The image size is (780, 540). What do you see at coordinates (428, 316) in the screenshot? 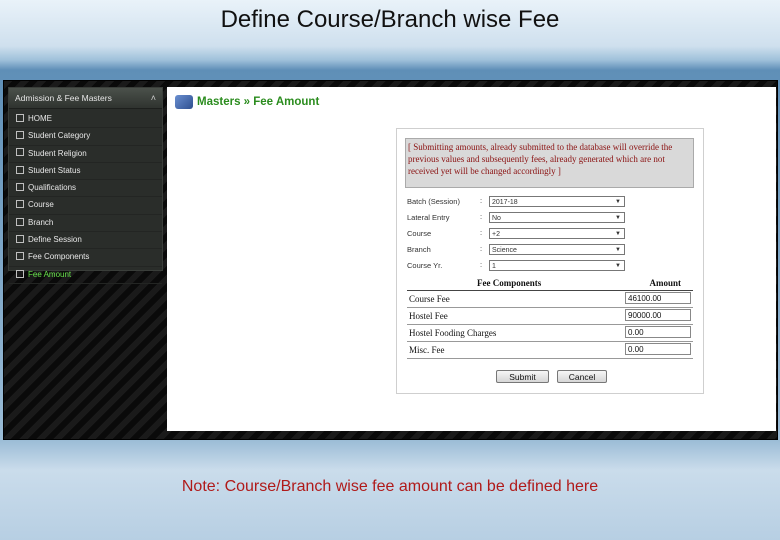
I see `fee-name: Hostel Fee` at bounding box center [428, 316].